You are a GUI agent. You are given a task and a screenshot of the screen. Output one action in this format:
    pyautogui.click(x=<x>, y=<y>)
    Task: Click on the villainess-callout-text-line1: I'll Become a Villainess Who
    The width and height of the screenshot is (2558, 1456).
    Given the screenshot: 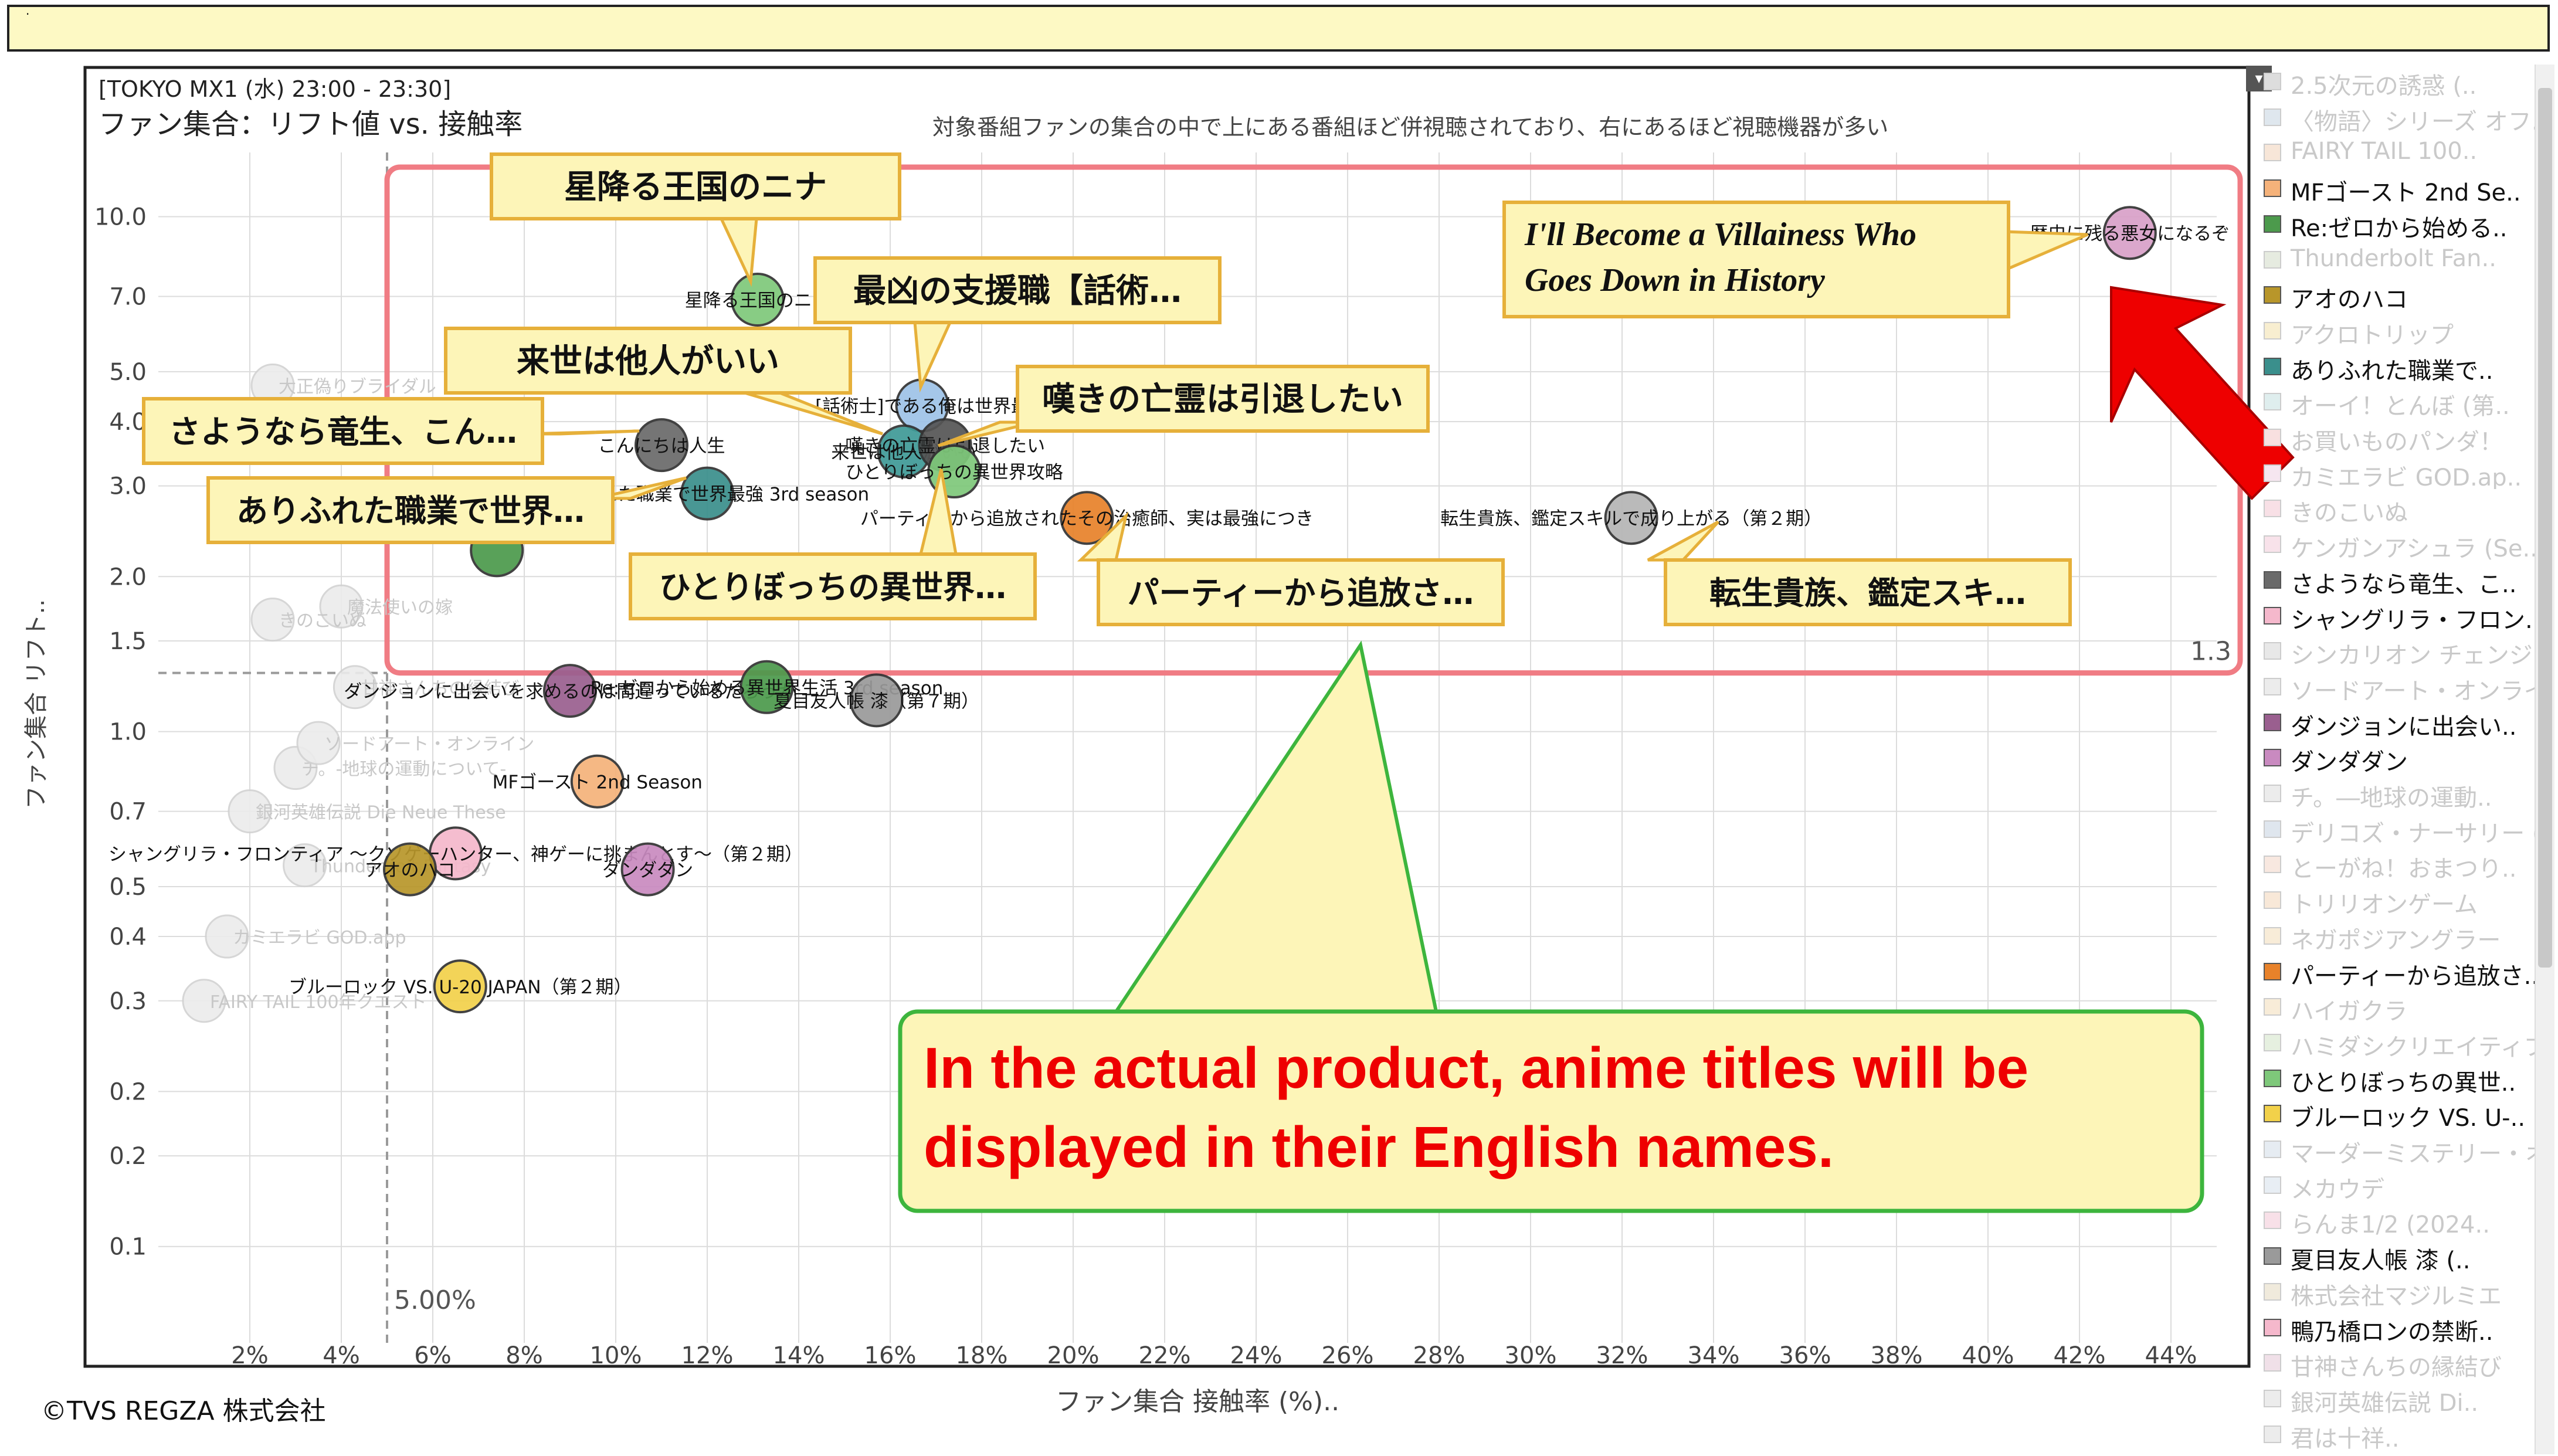 What is the action you would take?
    pyautogui.click(x=1720, y=234)
    